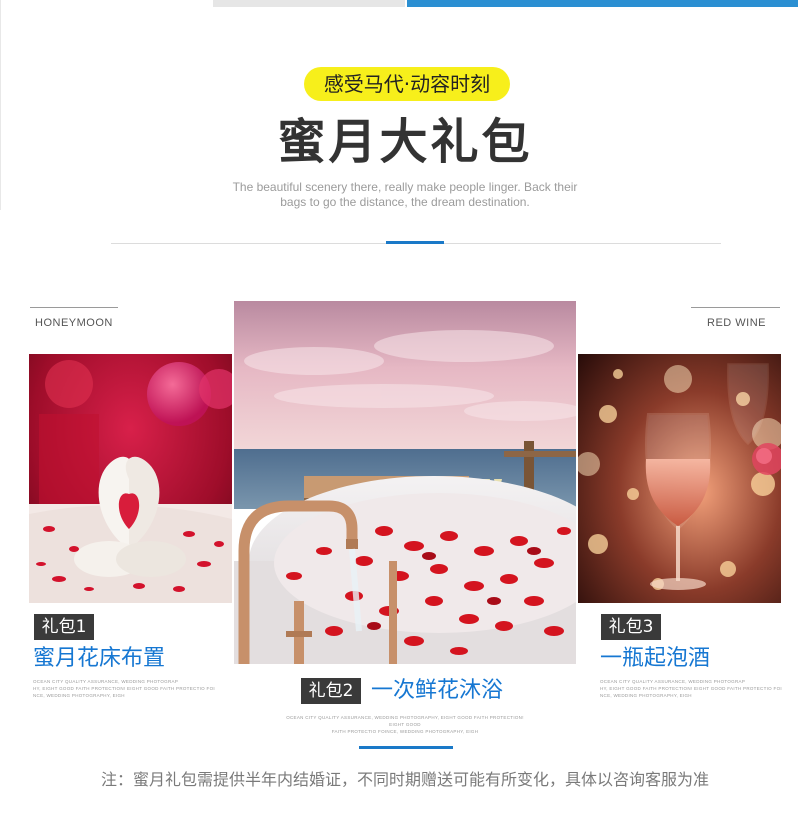 This screenshot has width=798, height=821. What do you see at coordinates (655, 658) in the screenshot?
I see `gift-title-3: 一瓶起泡酒` at bounding box center [655, 658].